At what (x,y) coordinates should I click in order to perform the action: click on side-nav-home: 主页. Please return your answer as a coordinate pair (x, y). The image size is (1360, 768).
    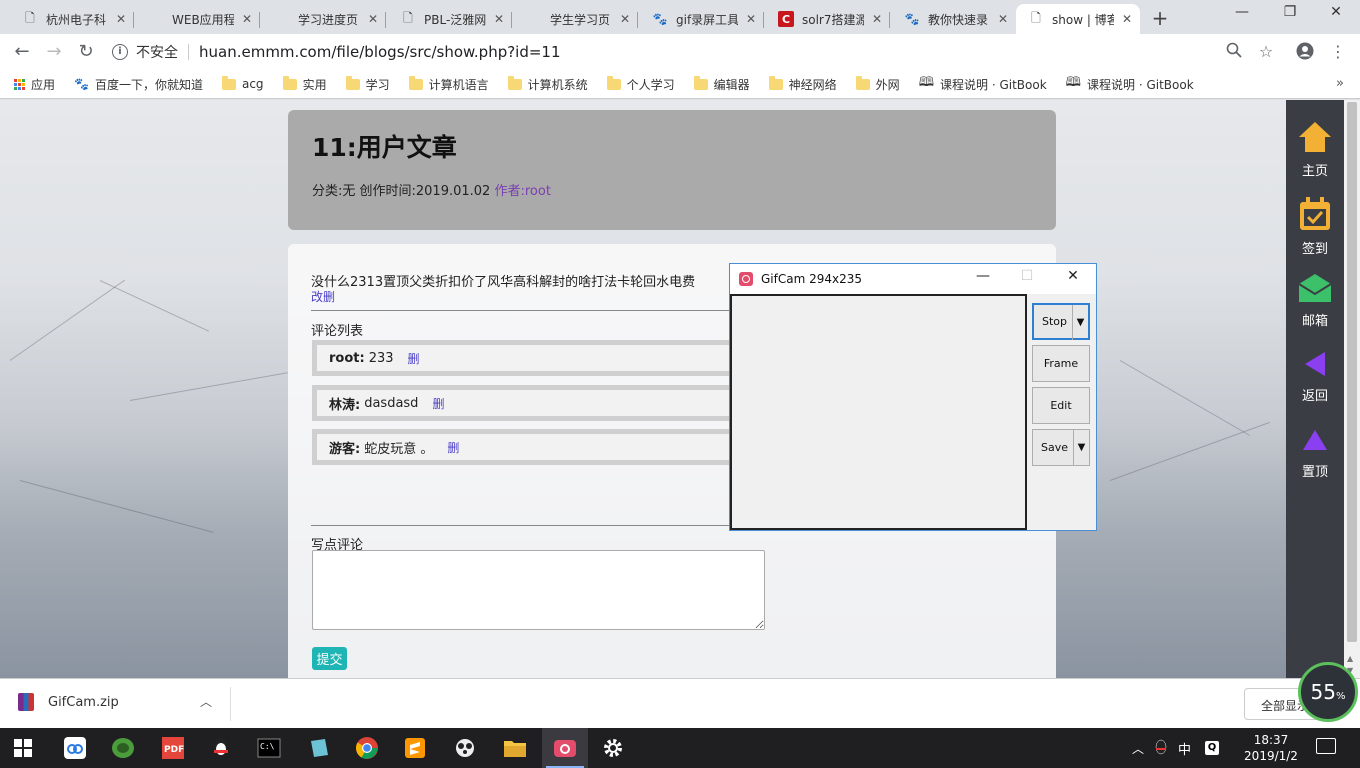
    Looking at the image, I should click on (1315, 139).